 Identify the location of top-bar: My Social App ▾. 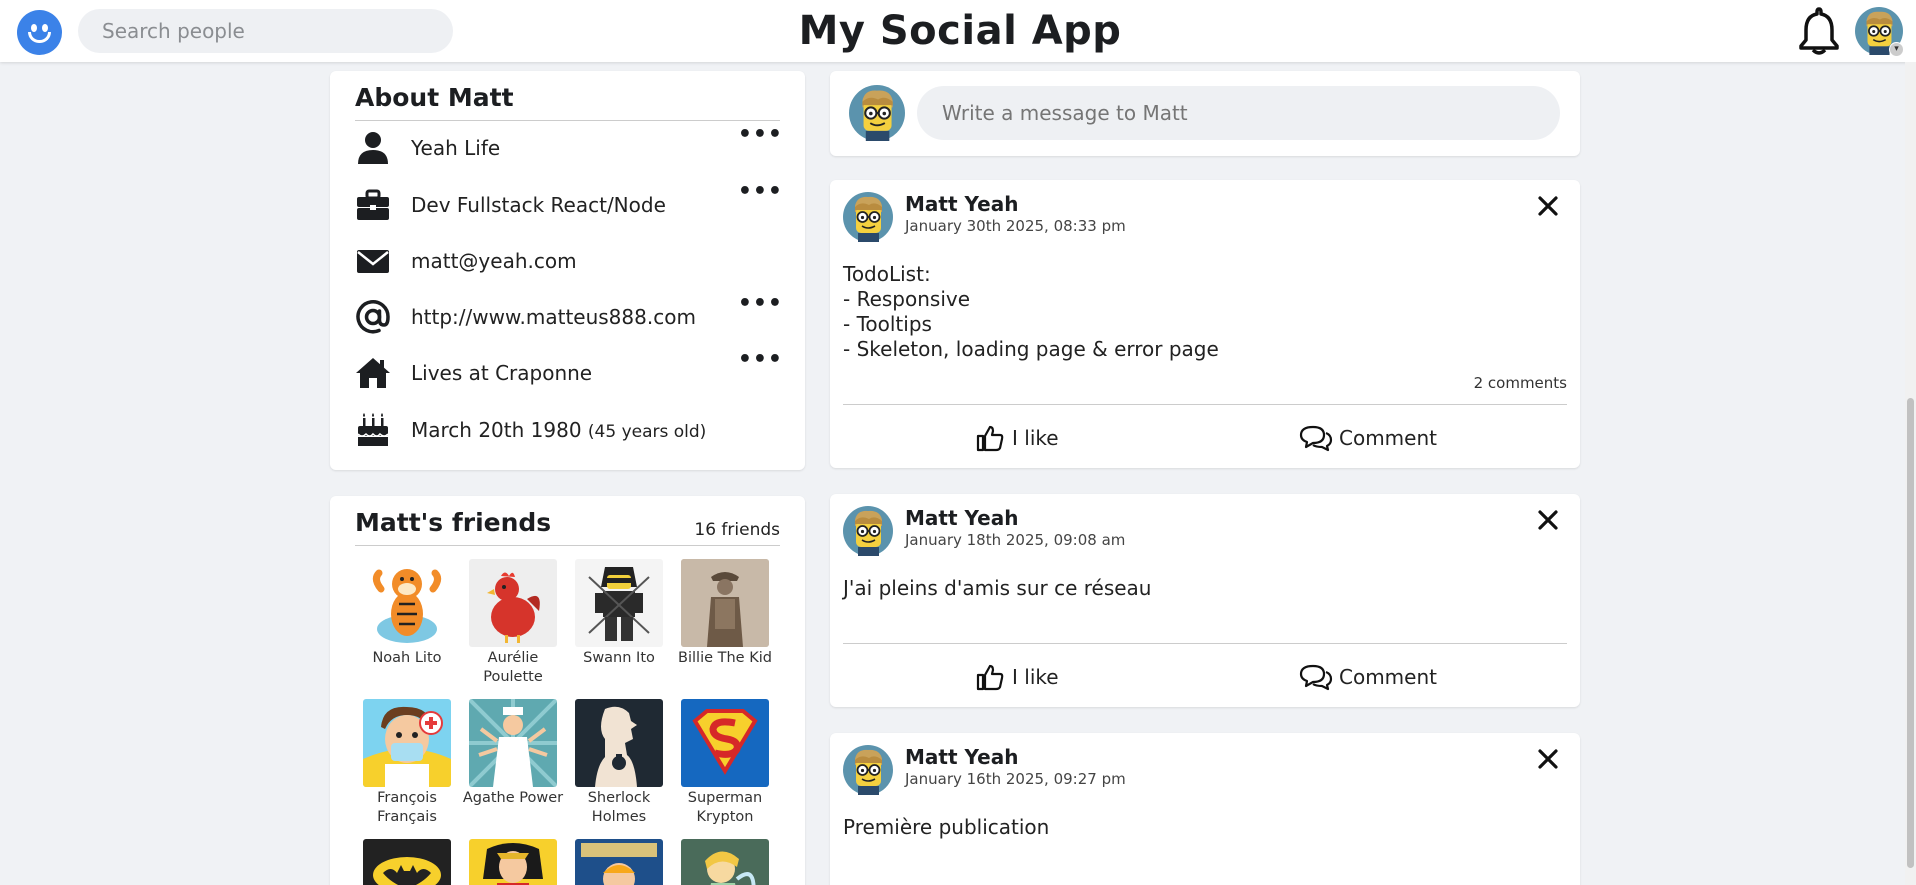
(958, 31).